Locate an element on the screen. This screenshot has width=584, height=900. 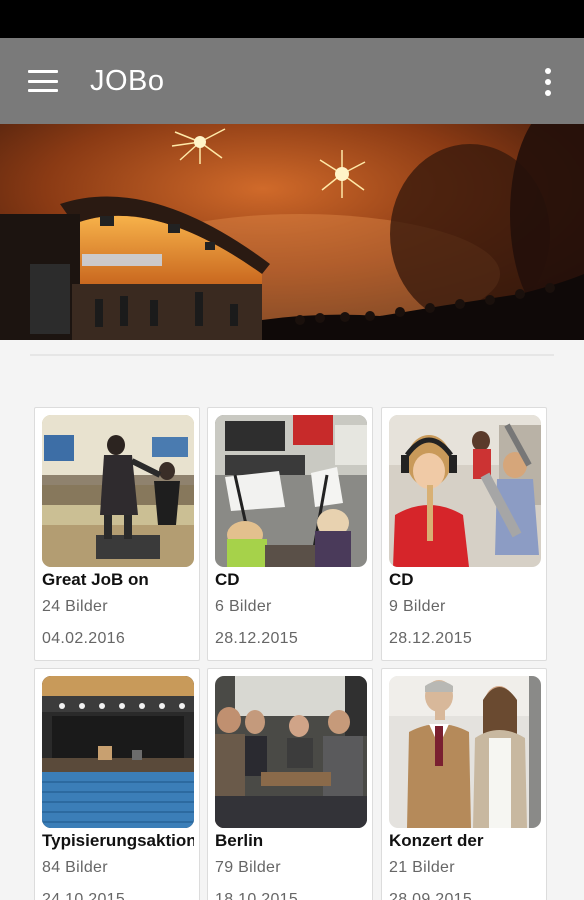
album-count: 9 Bilder is located at coordinates (417, 606).